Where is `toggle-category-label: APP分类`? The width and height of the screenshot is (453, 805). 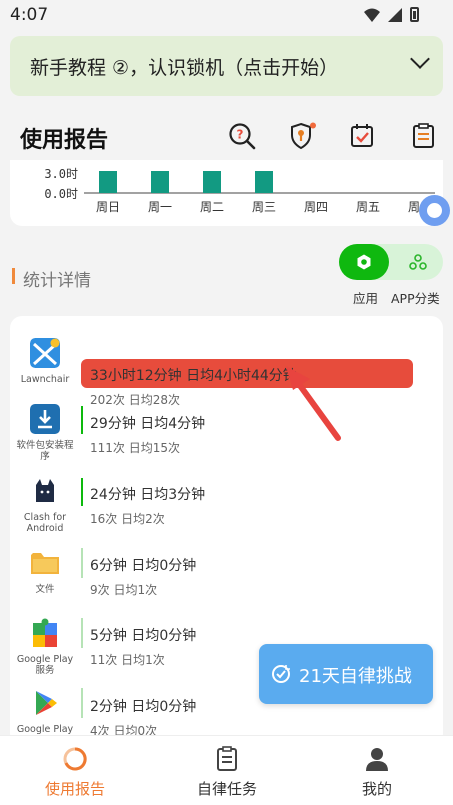 toggle-category-label: APP分类 is located at coordinates (415, 298).